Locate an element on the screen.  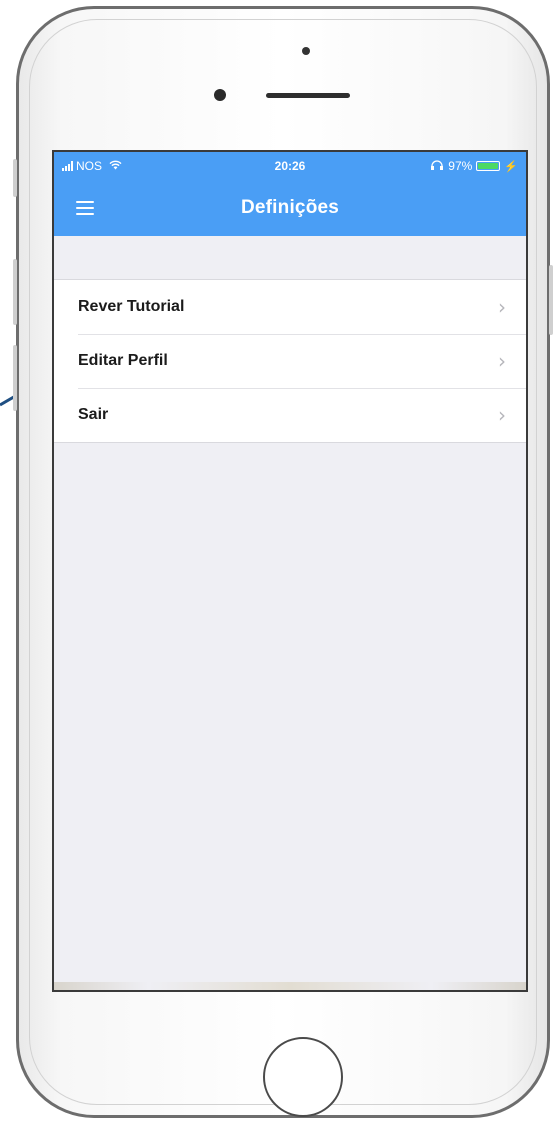
proximity-sensor is located at coordinates (306, 51).